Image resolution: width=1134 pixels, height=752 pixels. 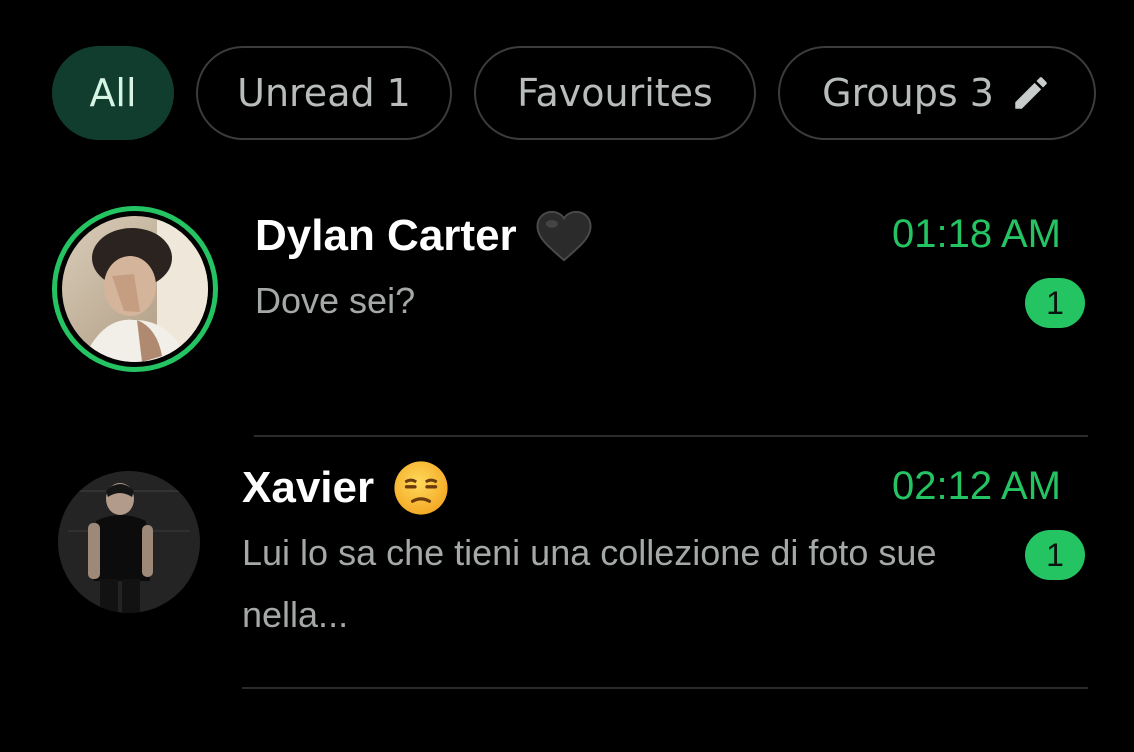 I want to click on chat-title: Xavier, so click(x=346, y=488).